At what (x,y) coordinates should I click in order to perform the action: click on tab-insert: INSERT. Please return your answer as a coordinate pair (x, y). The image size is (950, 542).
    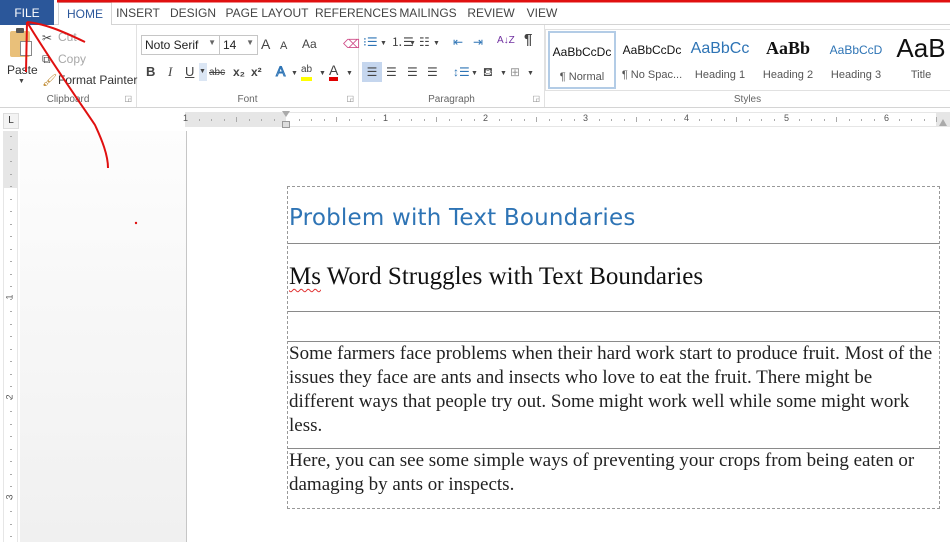
    Looking at the image, I should click on (138, 13).